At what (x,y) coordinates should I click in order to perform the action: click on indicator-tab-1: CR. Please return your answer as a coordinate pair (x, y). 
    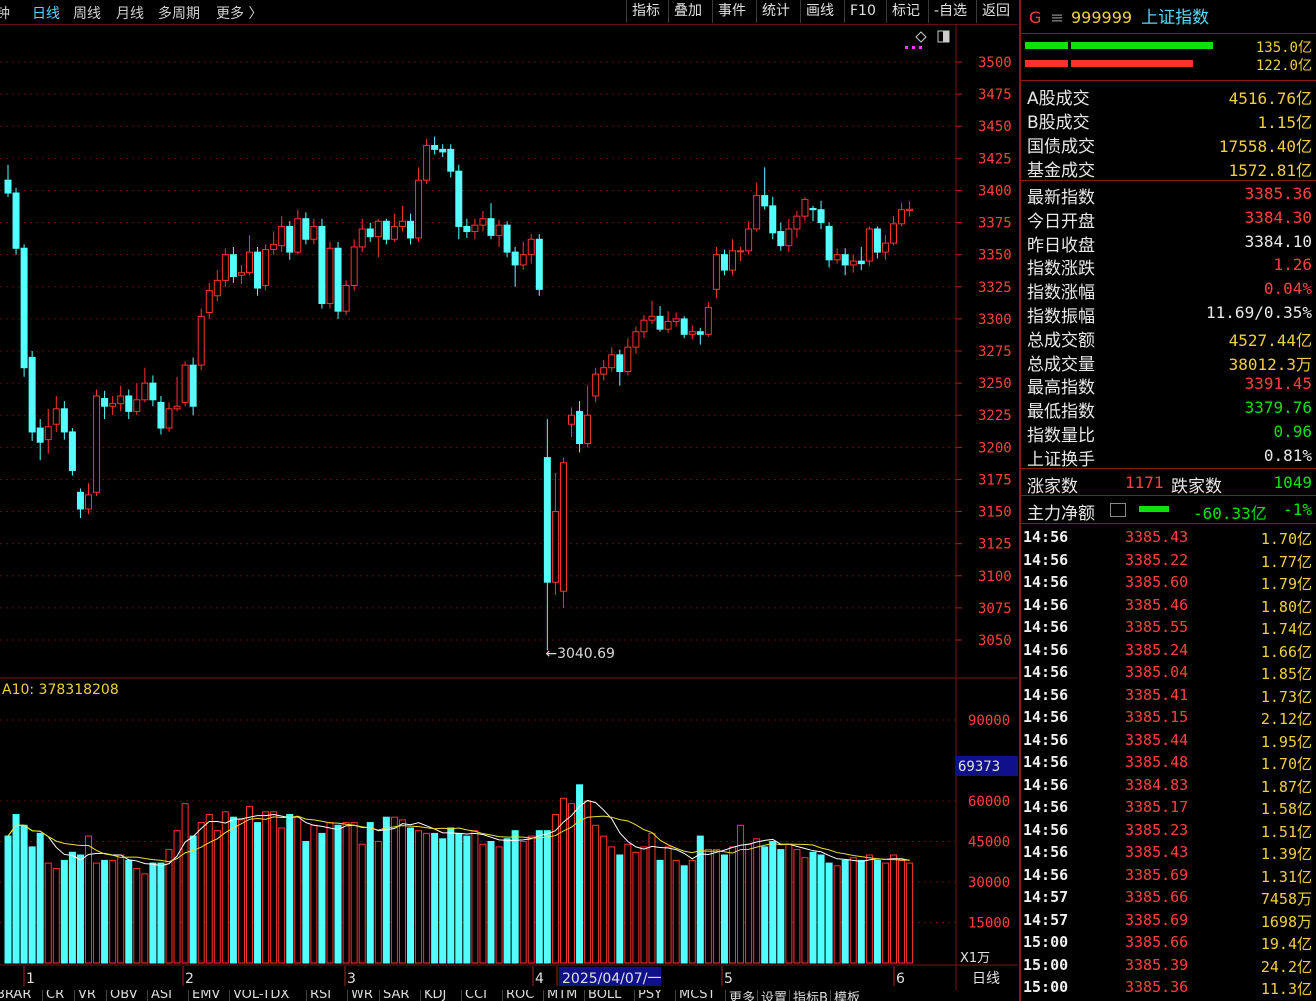
    Looking at the image, I should click on (54, 995).